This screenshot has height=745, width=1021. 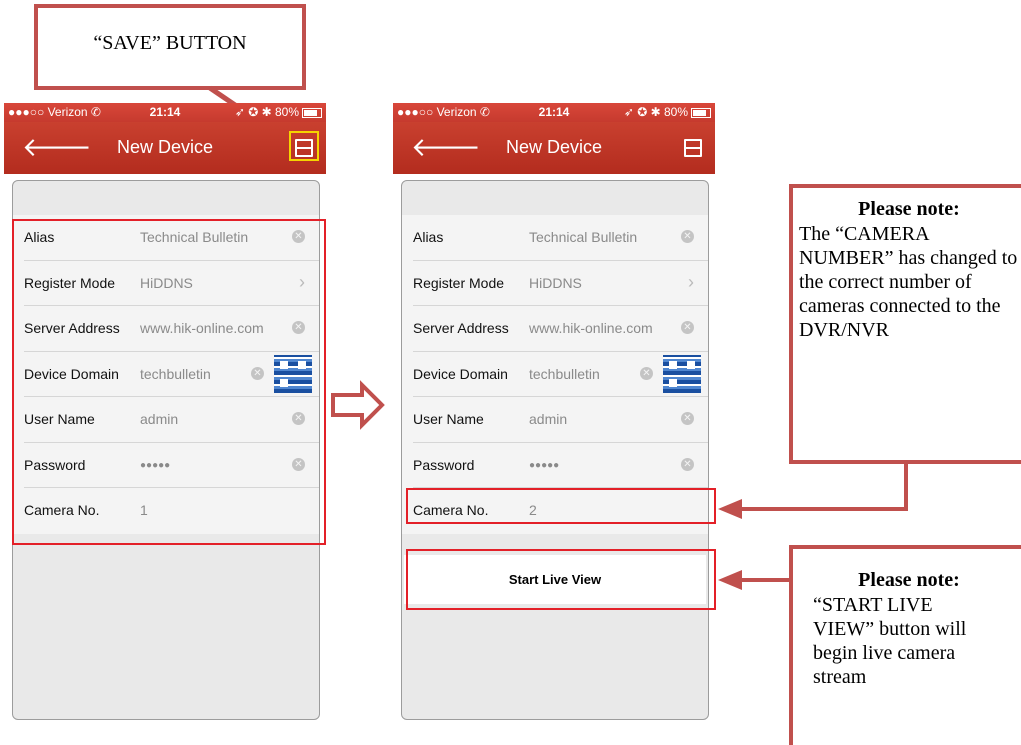 I want to click on field-device-domain: Device Domain techbulletin ✕, so click(x=555, y=374).